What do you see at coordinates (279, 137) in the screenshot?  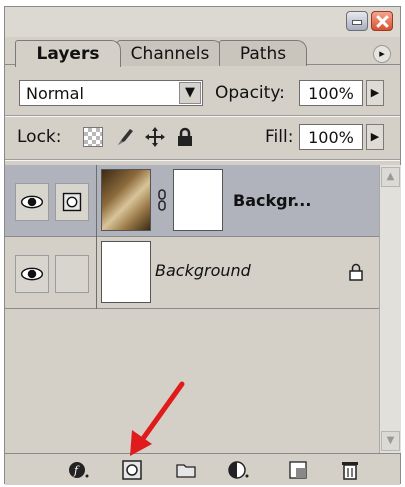 I see `fill-label: Fill:` at bounding box center [279, 137].